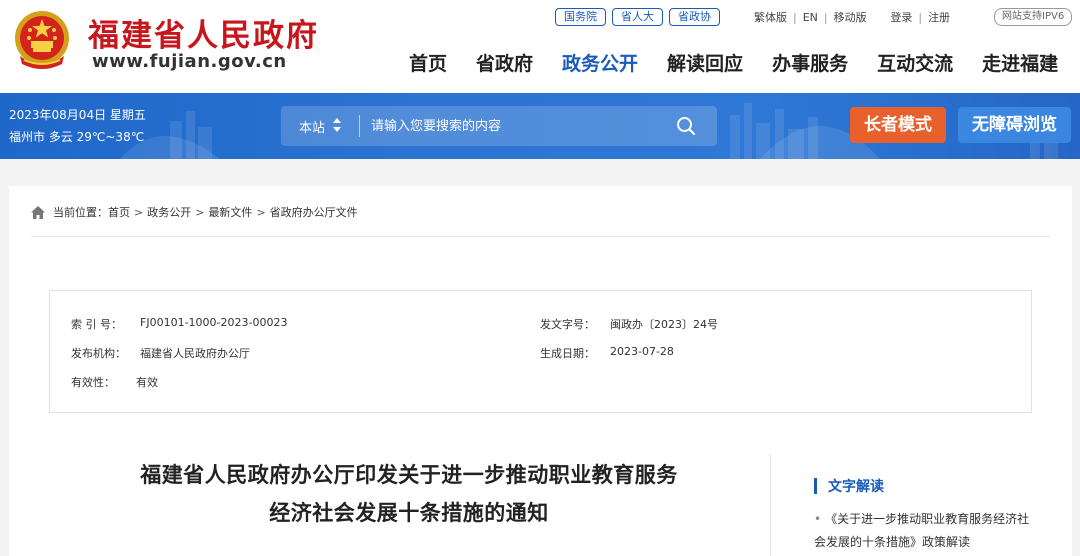 This screenshot has height=556, width=1080. I want to click on link-provincial-cppcc: 省政协, so click(694, 17).